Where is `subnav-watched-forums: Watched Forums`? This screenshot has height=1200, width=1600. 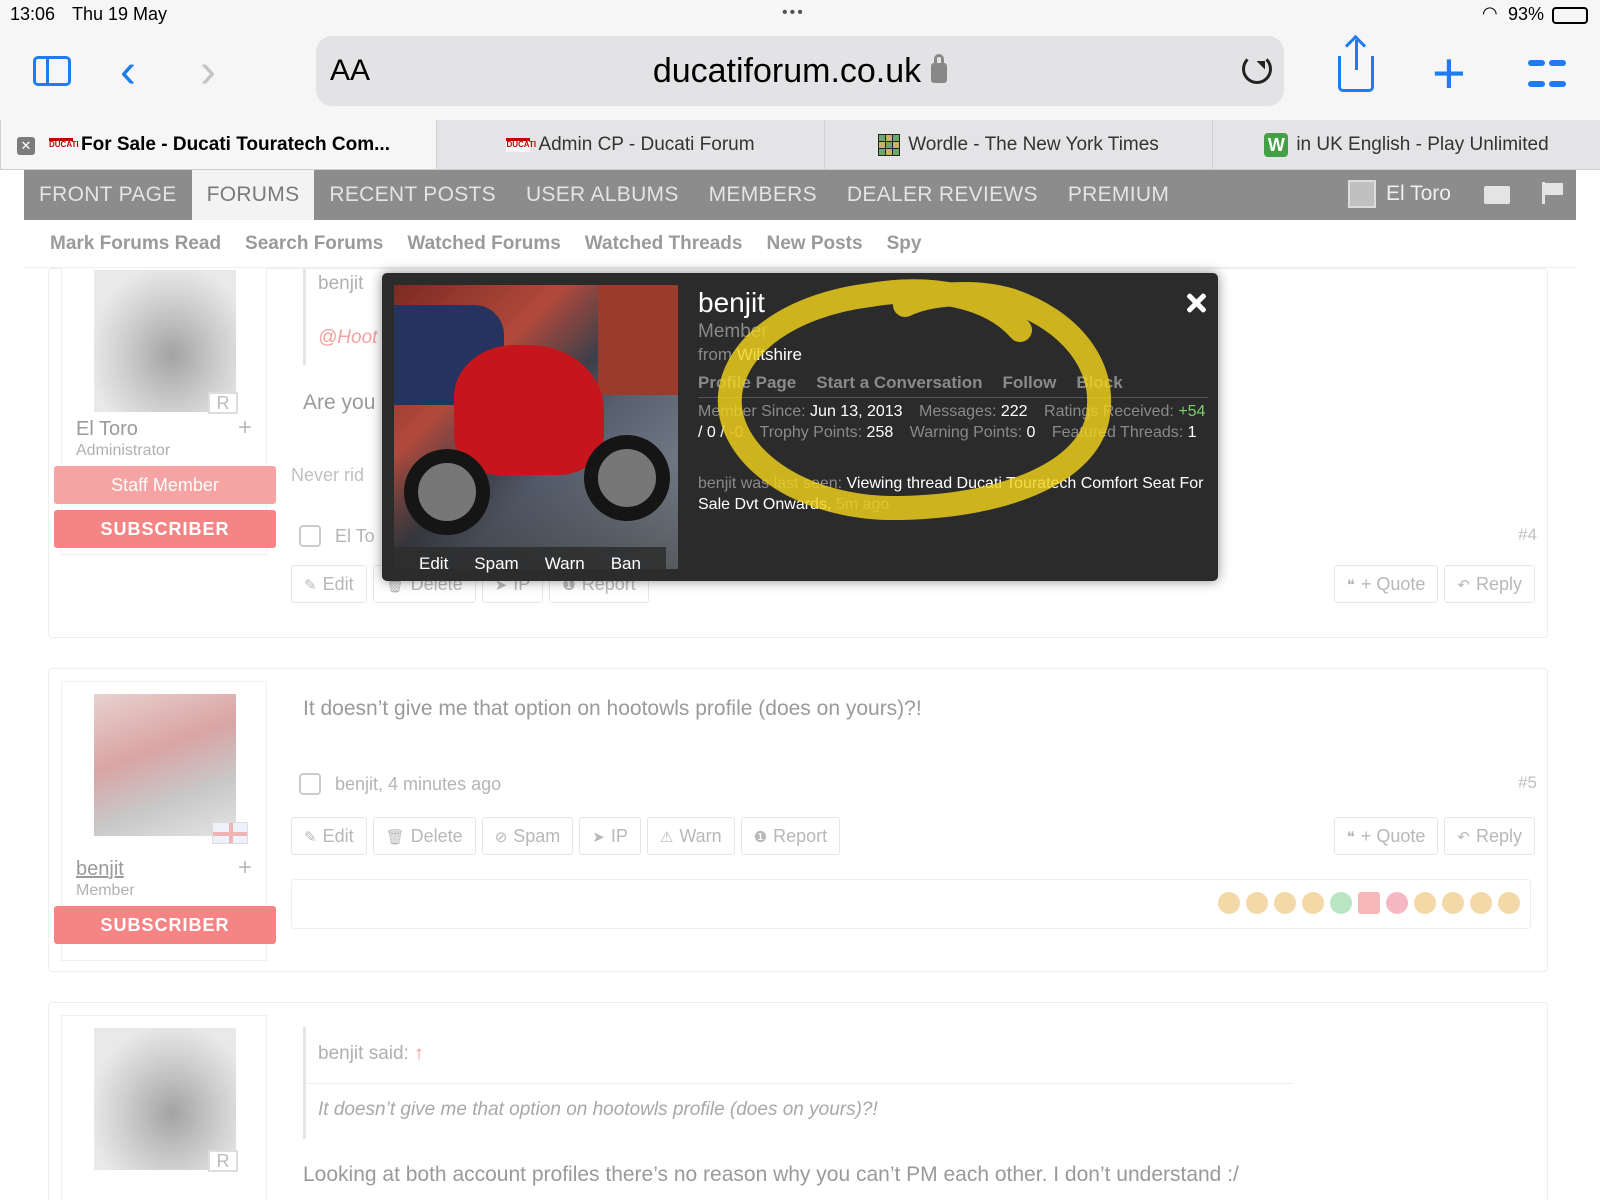
subnav-watched-forums: Watched Forums is located at coordinates (483, 244).